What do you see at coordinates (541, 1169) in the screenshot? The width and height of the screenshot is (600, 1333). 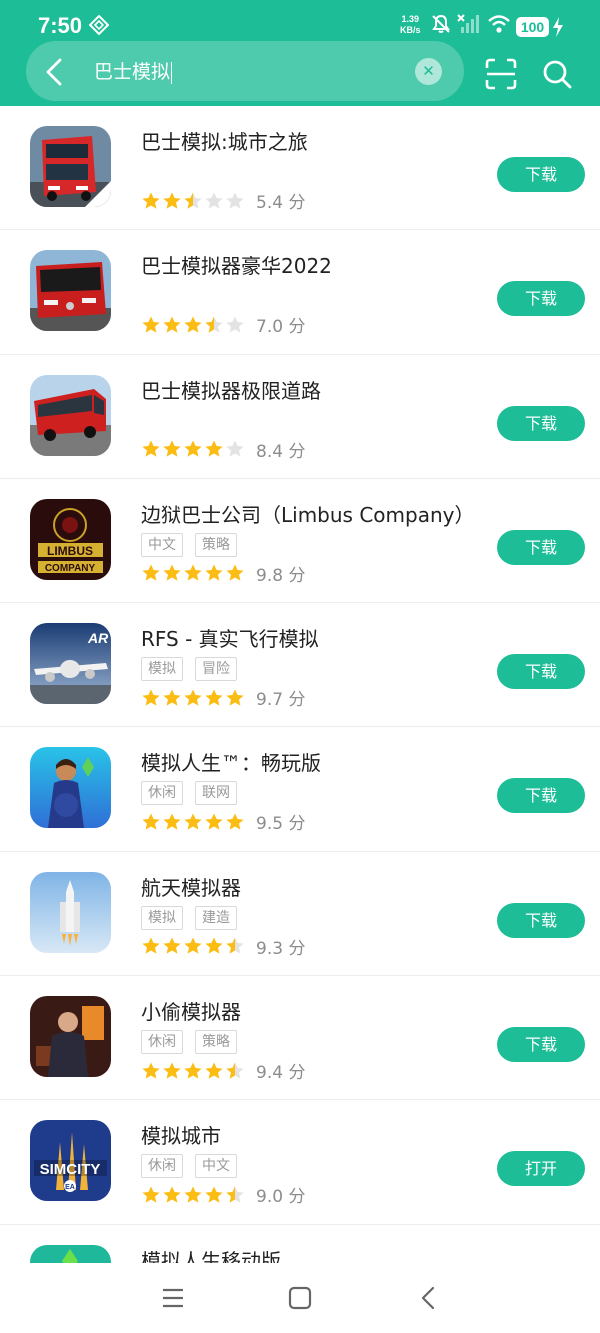 I see `open-button: 打开` at bounding box center [541, 1169].